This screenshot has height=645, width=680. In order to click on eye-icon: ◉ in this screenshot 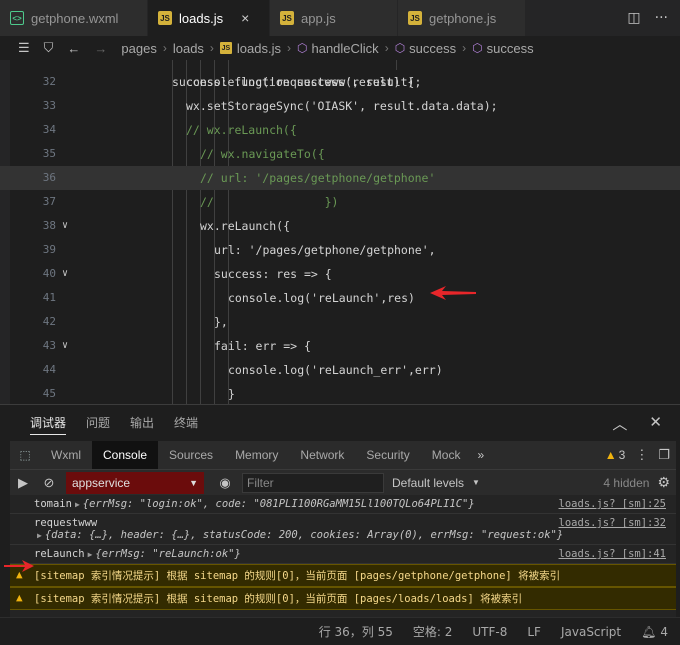, I will do `click(225, 483)`.